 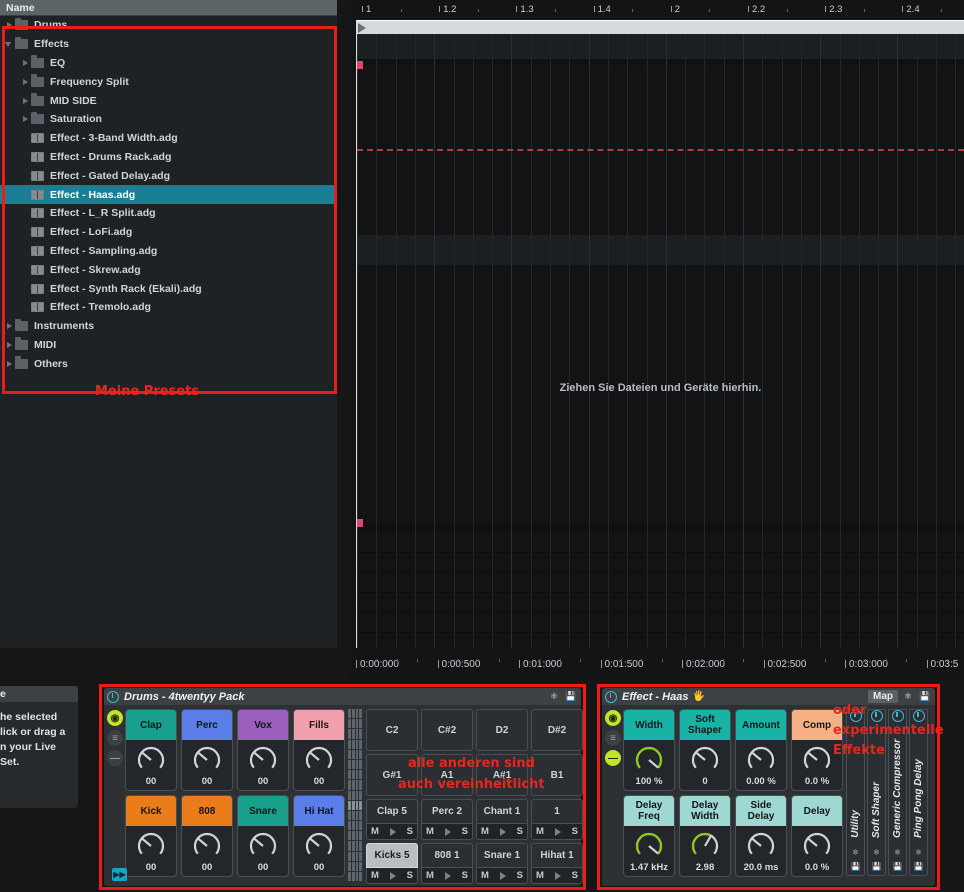 What do you see at coordinates (876, 716) in the screenshot?
I see `chain-power-icon` at bounding box center [876, 716].